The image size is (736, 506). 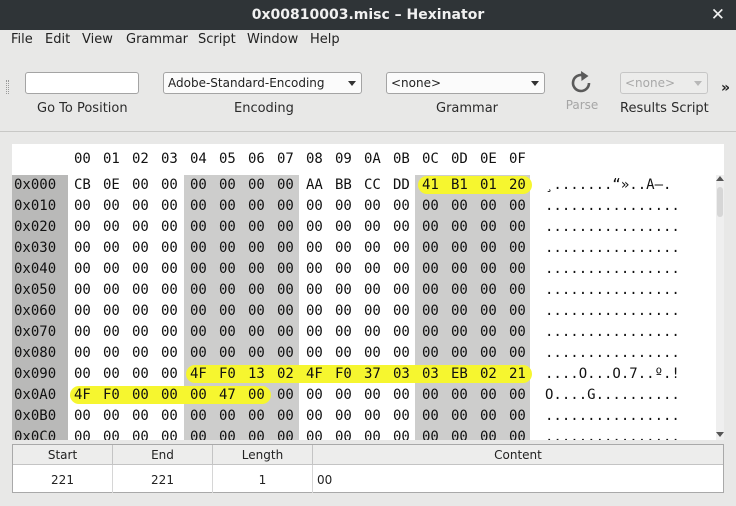 What do you see at coordinates (7, 87) in the screenshot?
I see `toolbar-grip` at bounding box center [7, 87].